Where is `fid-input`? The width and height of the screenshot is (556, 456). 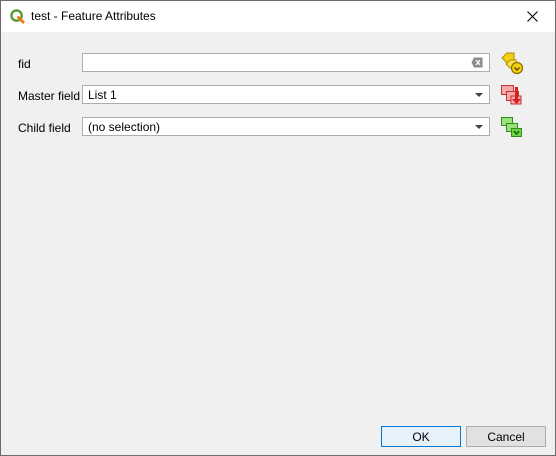
fid-input is located at coordinates (286, 62).